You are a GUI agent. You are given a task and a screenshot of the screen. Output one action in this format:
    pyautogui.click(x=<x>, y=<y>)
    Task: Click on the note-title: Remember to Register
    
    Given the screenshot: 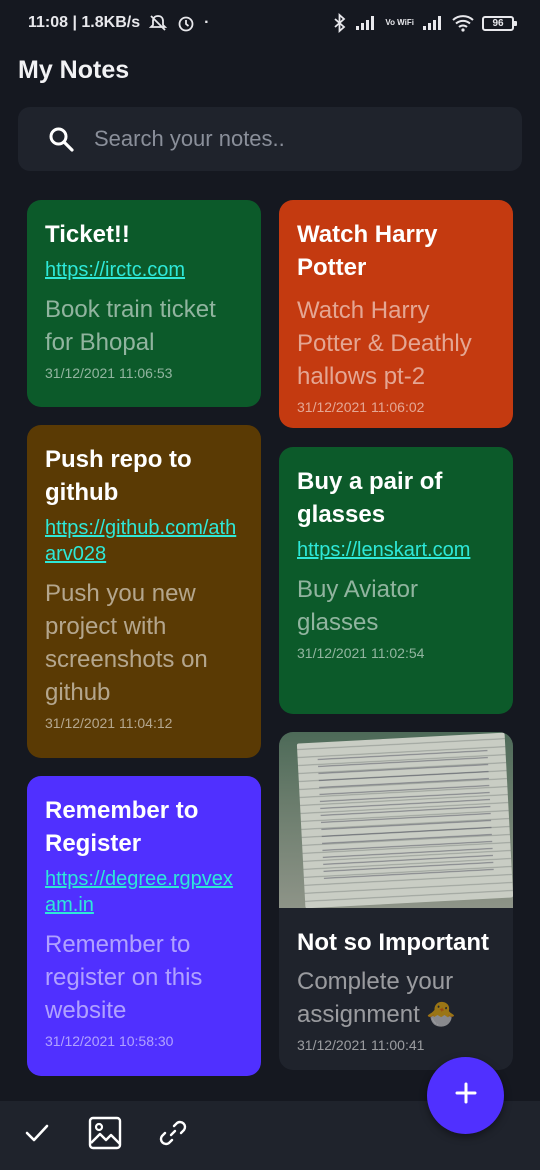 What is the action you would take?
    pyautogui.click(x=122, y=827)
    